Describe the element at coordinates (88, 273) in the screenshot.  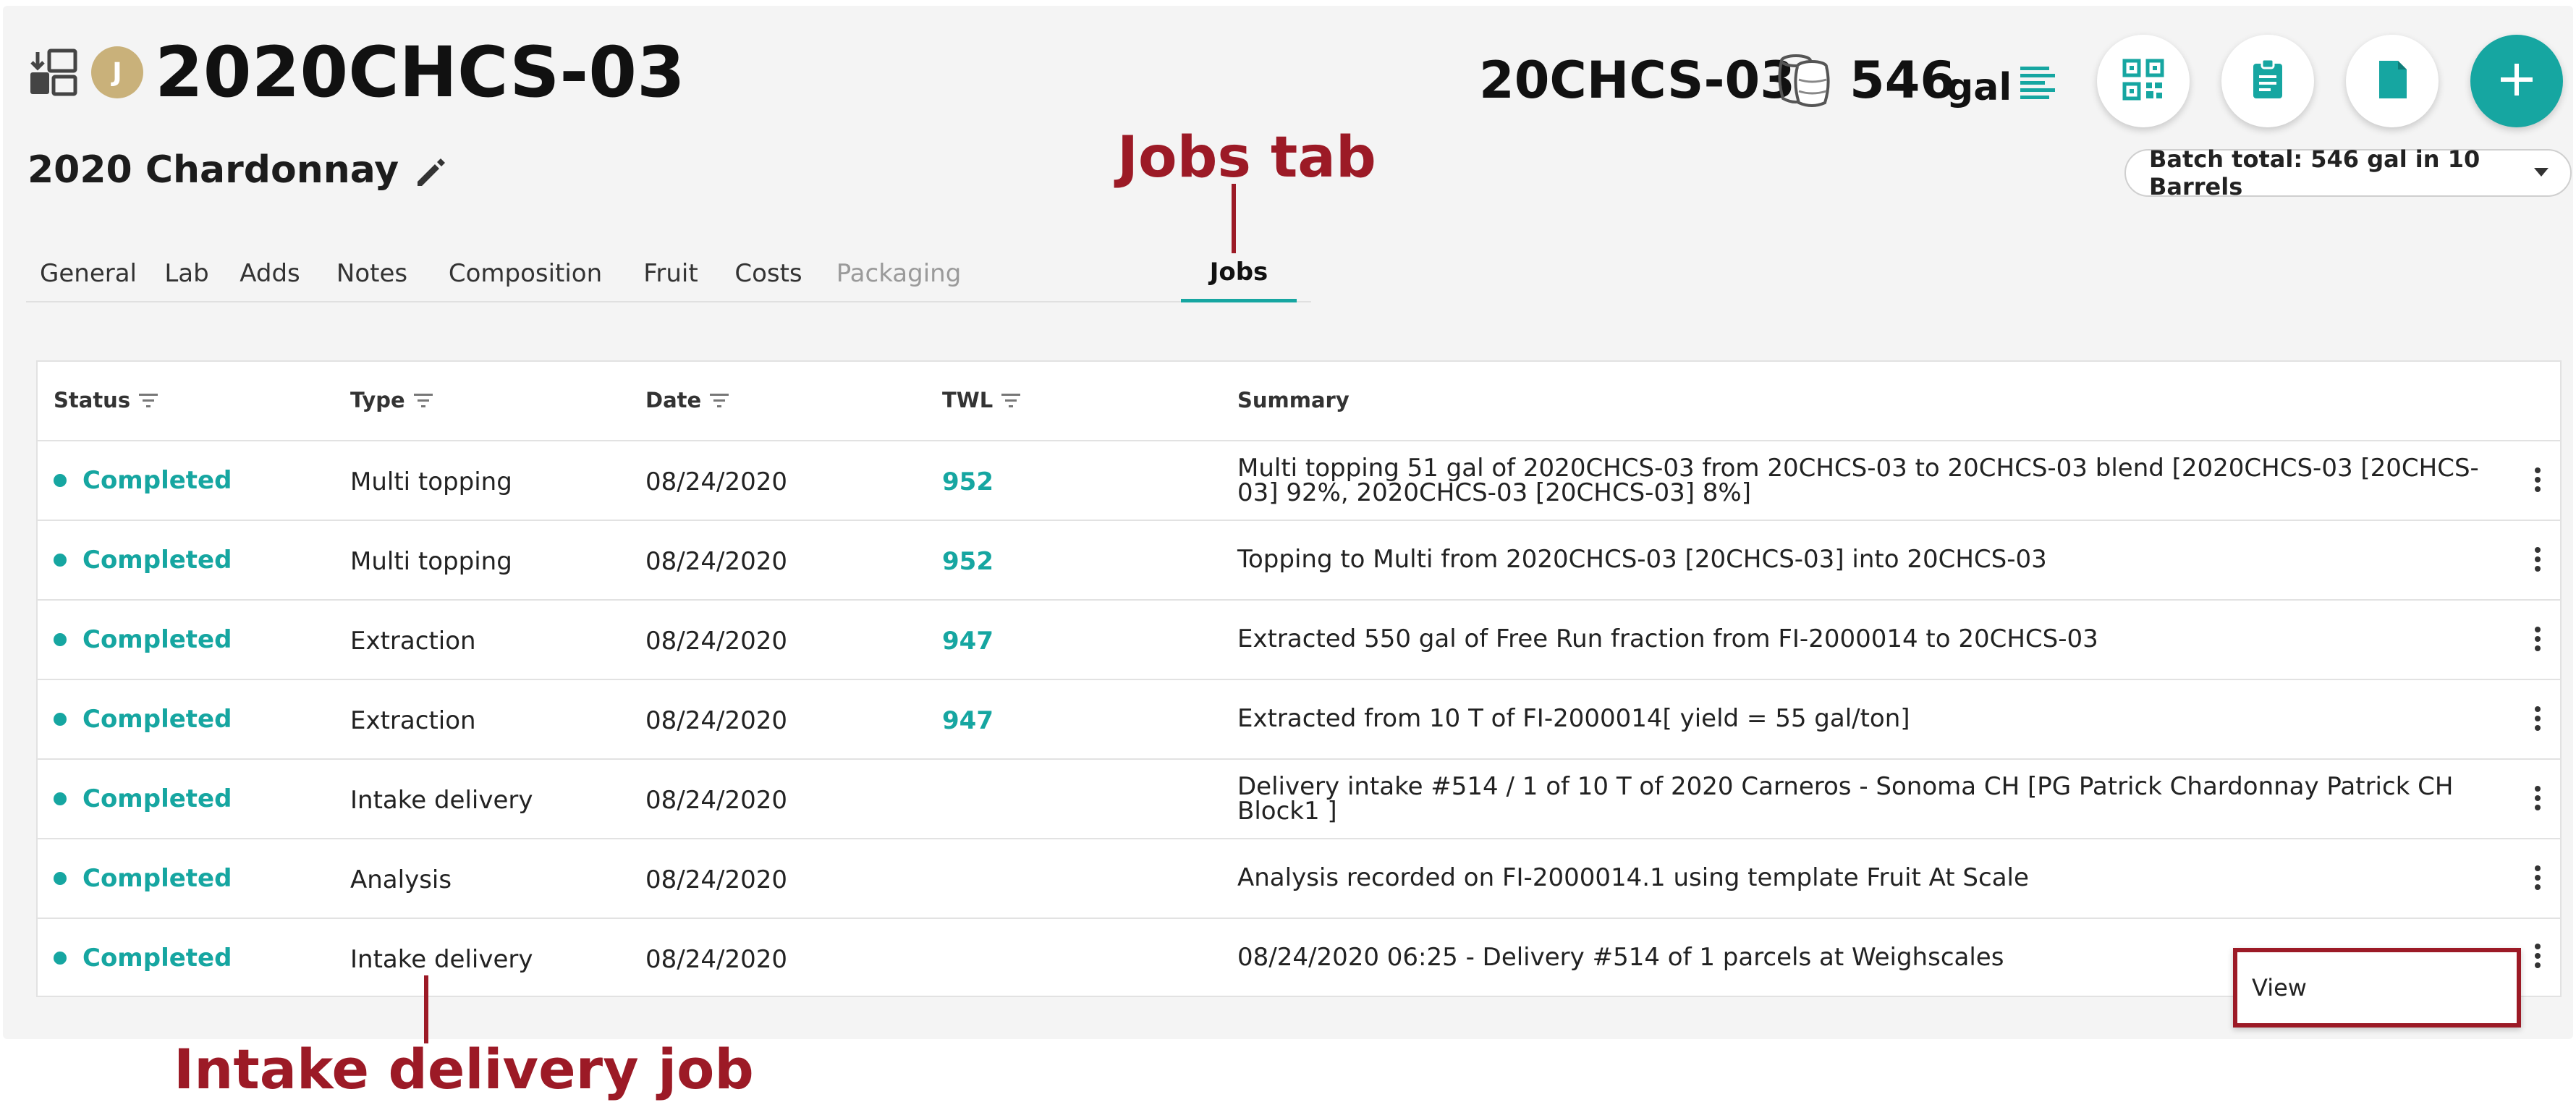
I see `tab-general: General` at that location.